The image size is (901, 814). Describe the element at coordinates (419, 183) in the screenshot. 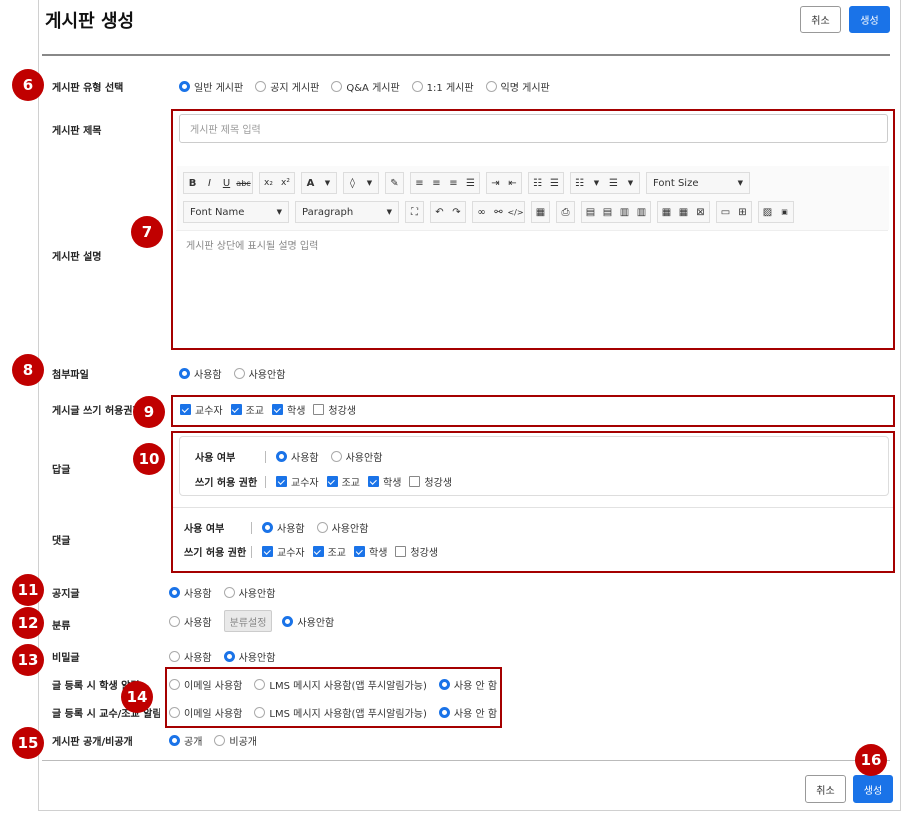

I see `align-left-icon: ≡` at that location.